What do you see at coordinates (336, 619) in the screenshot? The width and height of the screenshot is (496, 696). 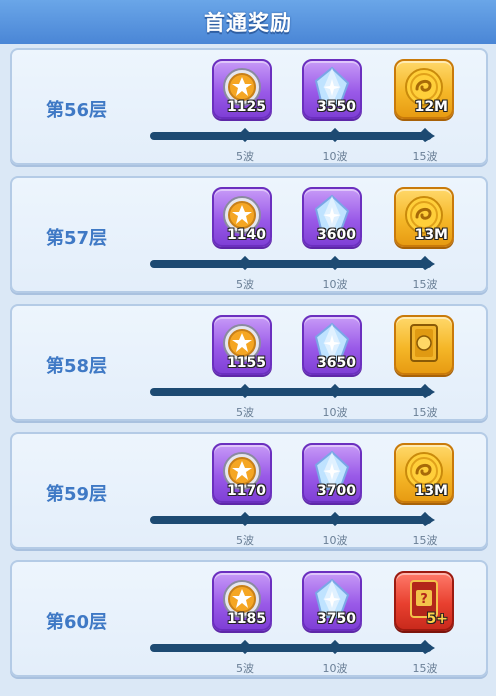 I see `reward-count: 3750` at bounding box center [336, 619].